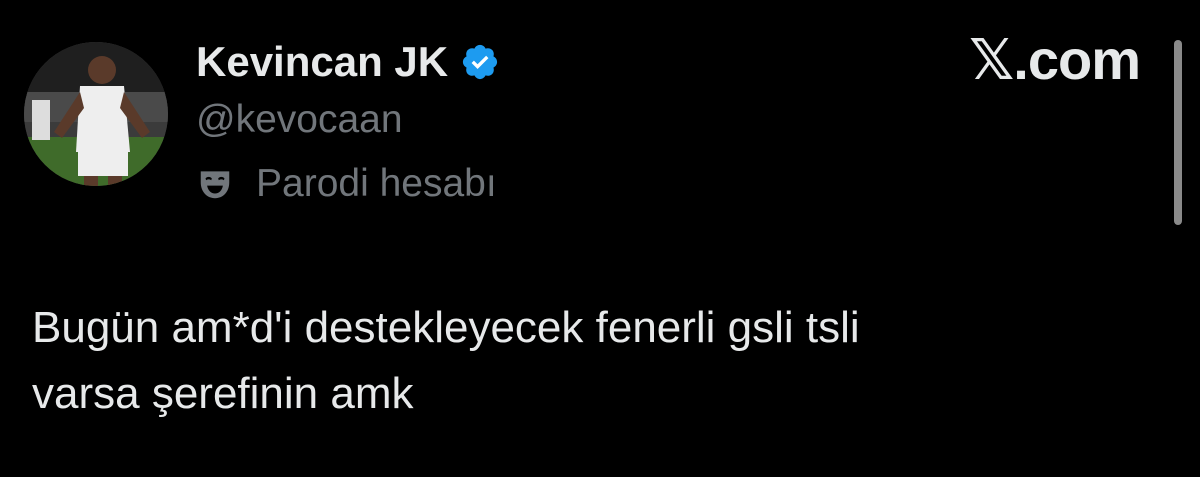 The image size is (1200, 477). I want to click on parody-mask-icon, so click(215, 185).